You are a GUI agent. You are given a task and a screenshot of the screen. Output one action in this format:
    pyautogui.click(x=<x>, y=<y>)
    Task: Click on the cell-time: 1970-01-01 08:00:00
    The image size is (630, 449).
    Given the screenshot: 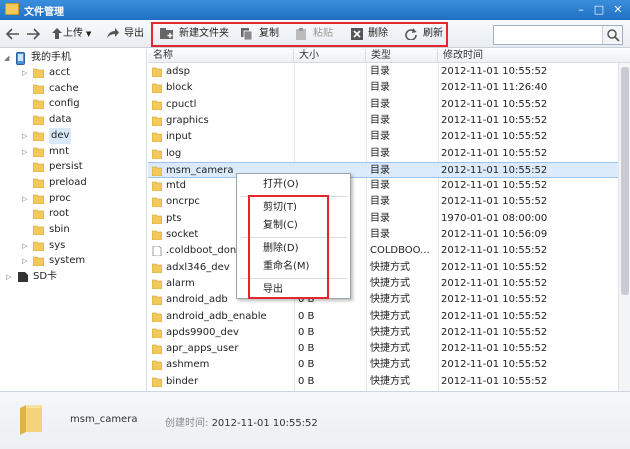 What is the action you would take?
    pyautogui.click(x=494, y=218)
    